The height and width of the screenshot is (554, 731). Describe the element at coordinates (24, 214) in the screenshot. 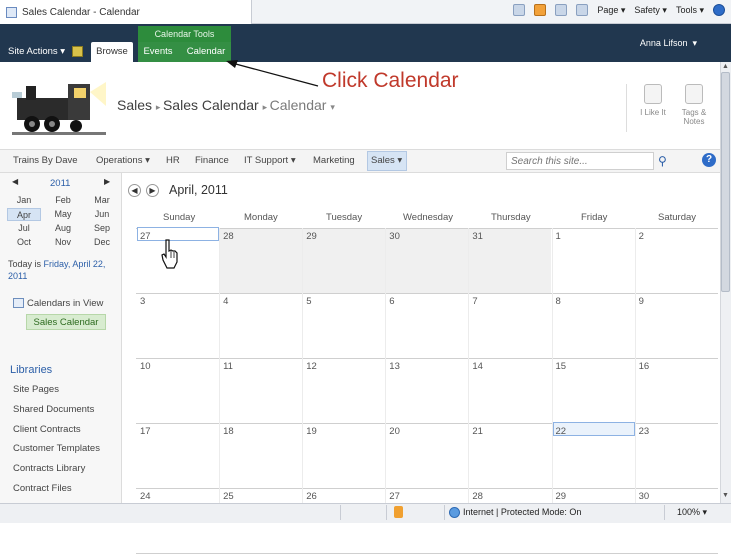

I see `month-apr: Apr` at that location.